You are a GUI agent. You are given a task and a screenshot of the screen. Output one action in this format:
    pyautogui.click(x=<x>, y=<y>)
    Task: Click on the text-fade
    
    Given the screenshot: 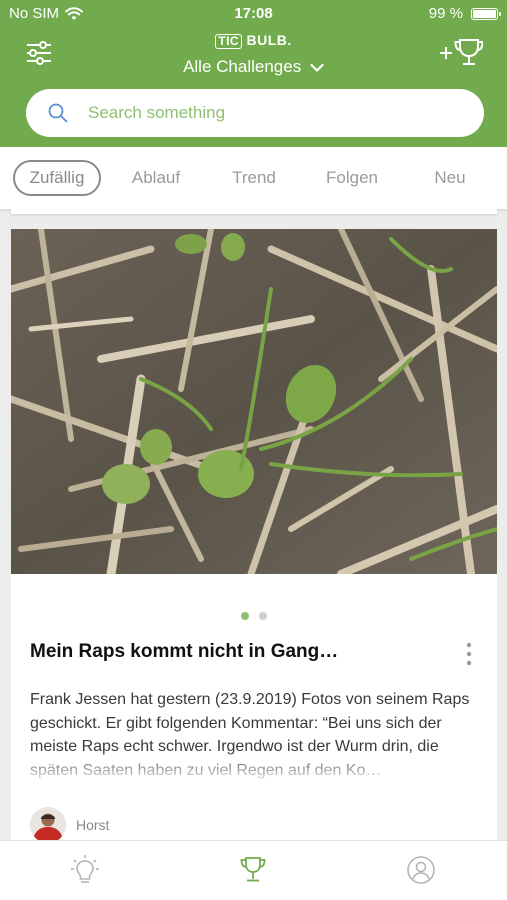 What is the action you would take?
    pyautogui.click(x=254, y=768)
    